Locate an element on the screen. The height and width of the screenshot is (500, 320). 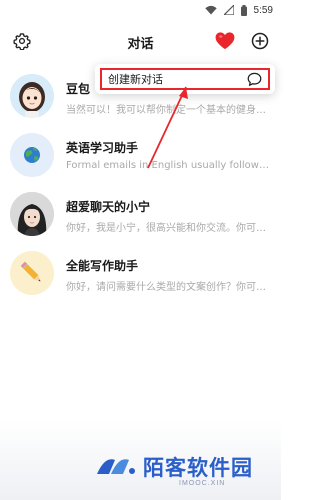
chat-title: 超爱聊天的小宁 is located at coordinates (108, 207).